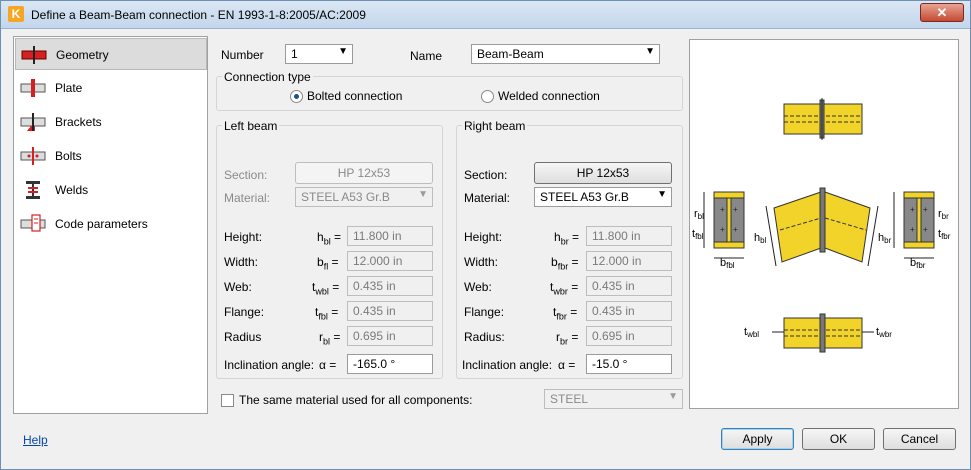 The image size is (971, 470). I want to click on right-row-symbol: twbr =, so click(564, 288).